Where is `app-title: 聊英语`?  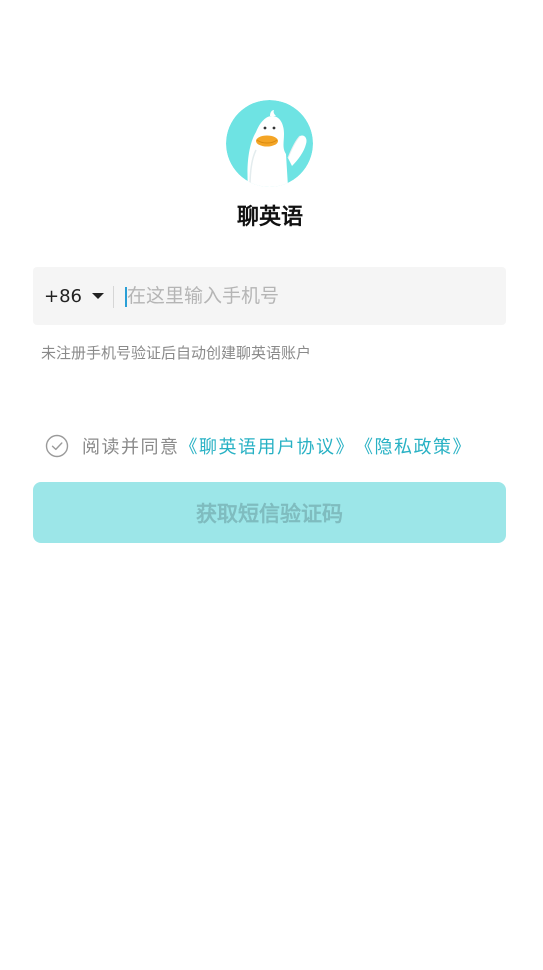 app-title: 聊英语 is located at coordinates (269, 217).